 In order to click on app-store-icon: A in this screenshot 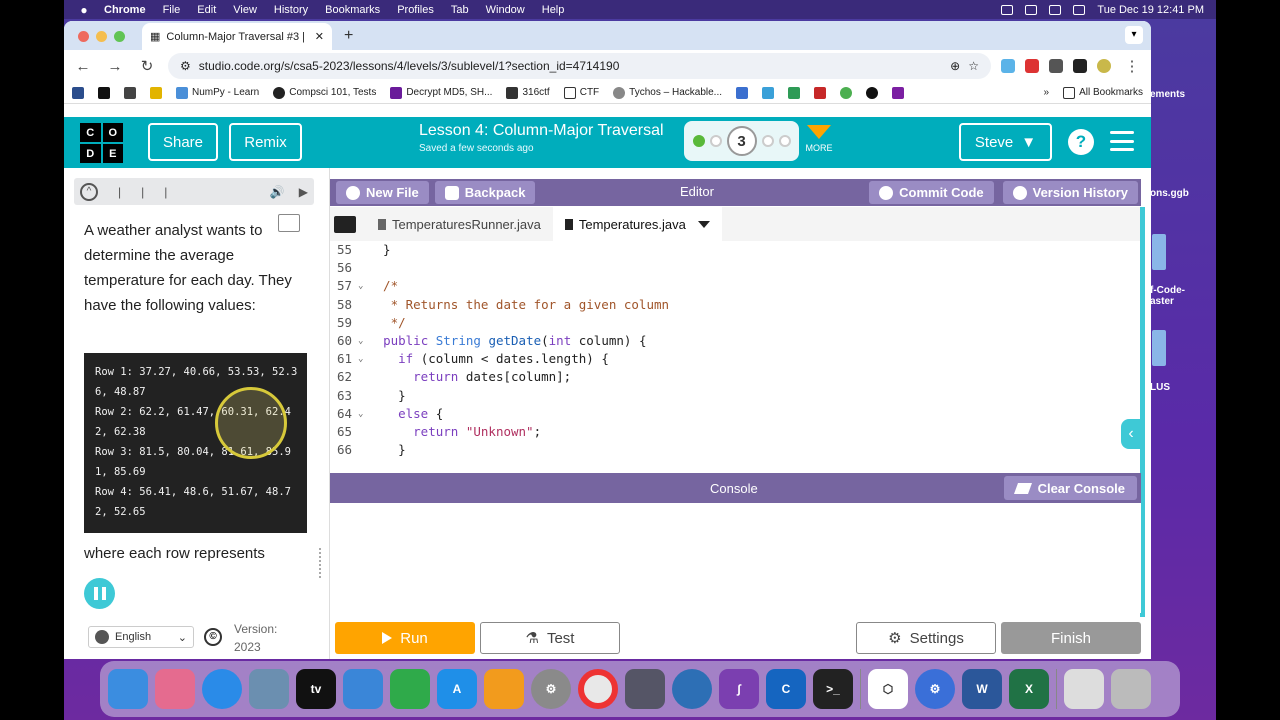, I will do `click(457, 689)`.